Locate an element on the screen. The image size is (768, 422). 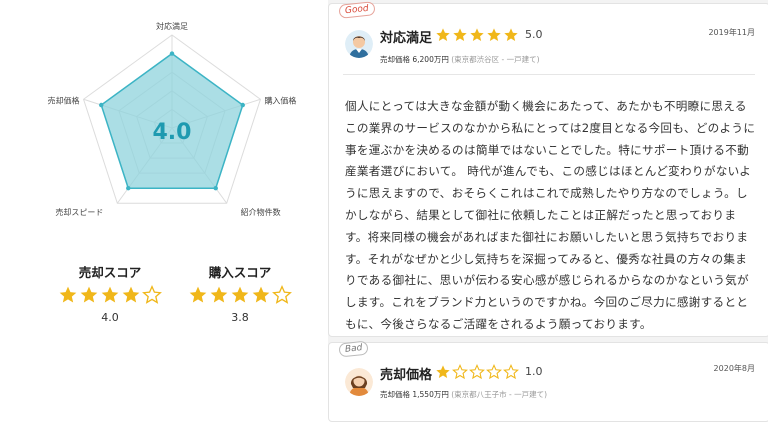
review-score: 5.0 is located at coordinates (534, 34).